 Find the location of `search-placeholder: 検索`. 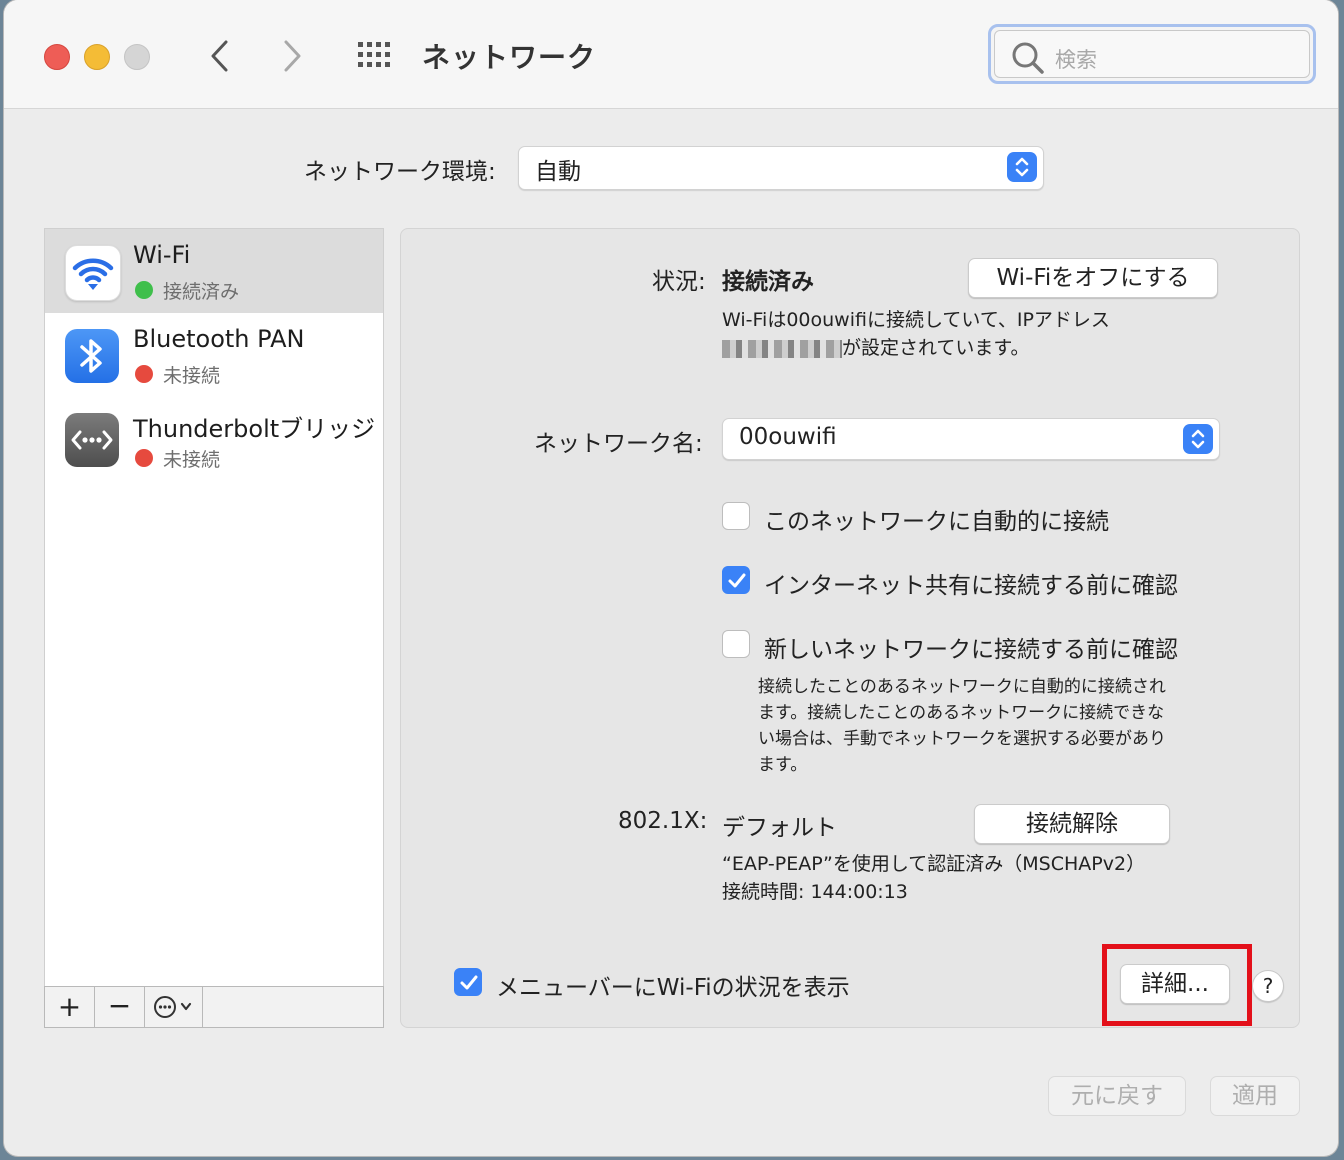

search-placeholder: 検索 is located at coordinates (1076, 60).